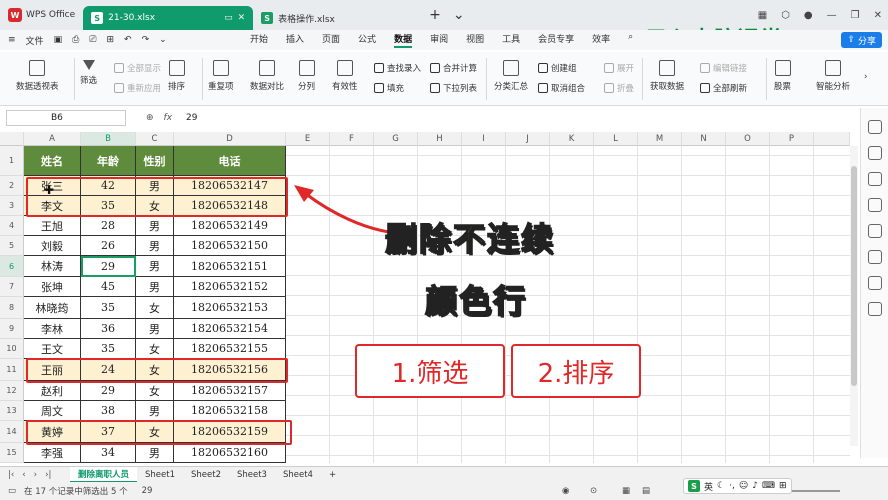 The height and width of the screenshot is (500, 888). I want to click on cell-name: 刘毅, so click(52, 246).